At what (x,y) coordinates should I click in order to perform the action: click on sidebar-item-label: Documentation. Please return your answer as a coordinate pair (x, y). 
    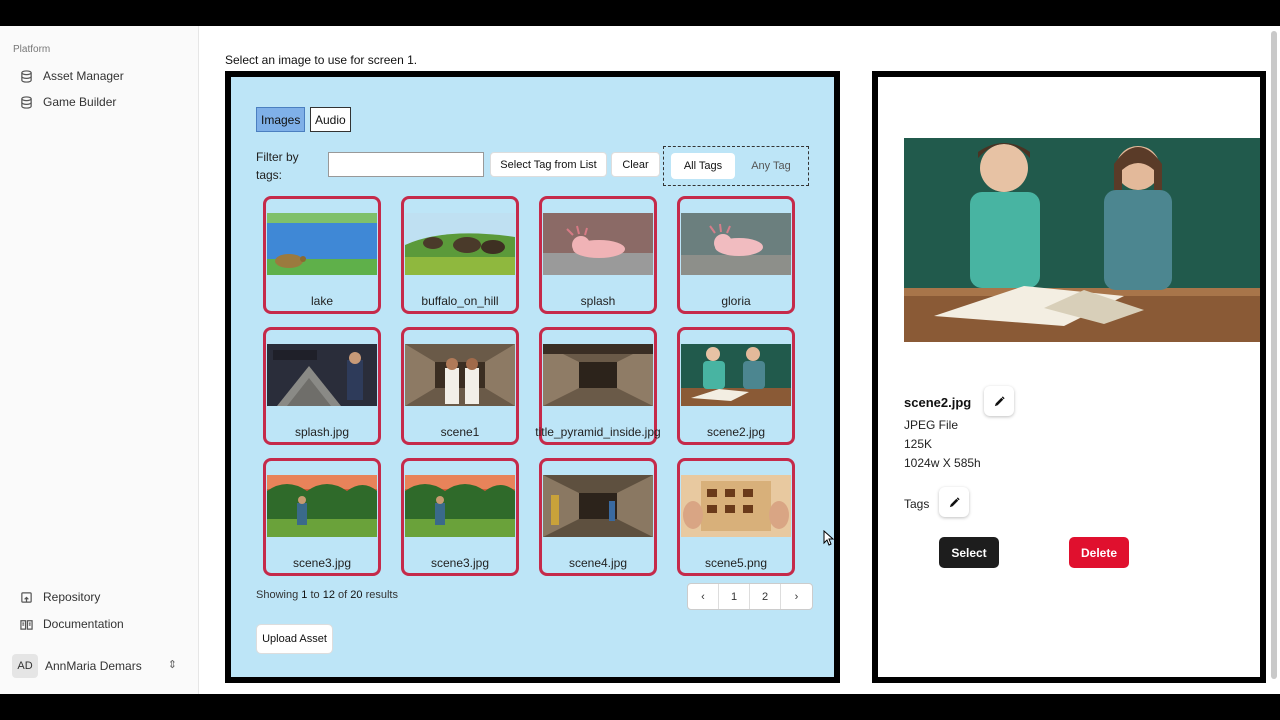
    Looking at the image, I should click on (83, 624).